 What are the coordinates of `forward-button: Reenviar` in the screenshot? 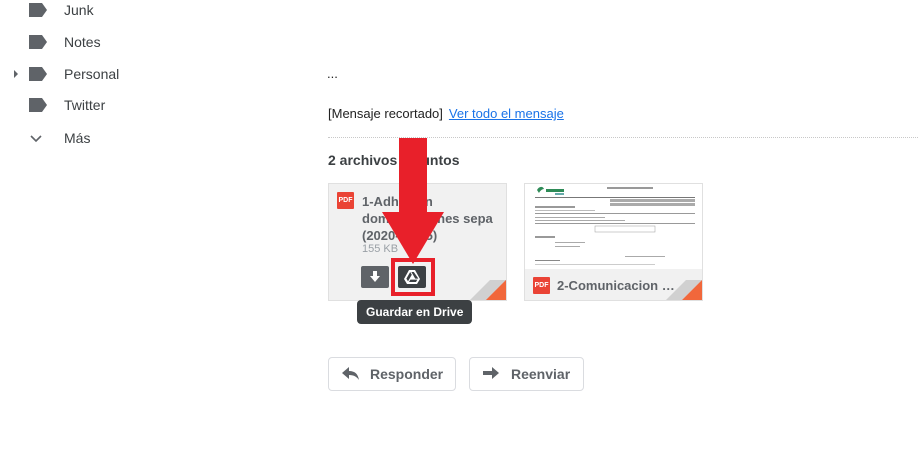 It's located at (526, 374).